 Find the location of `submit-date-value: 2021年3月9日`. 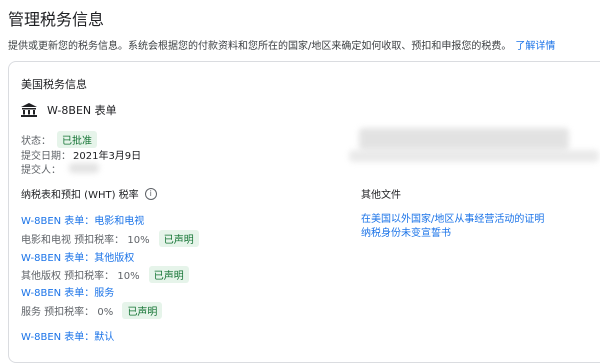

submit-date-value: 2021年3月9日 is located at coordinates (107, 156).